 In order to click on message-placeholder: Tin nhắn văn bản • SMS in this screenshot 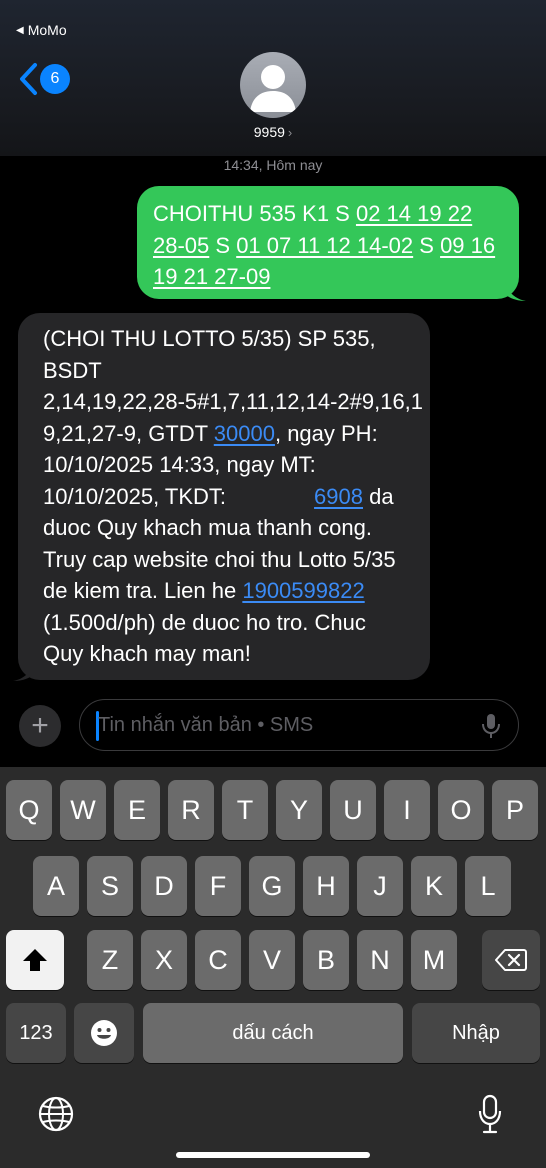, I will do `click(206, 725)`.